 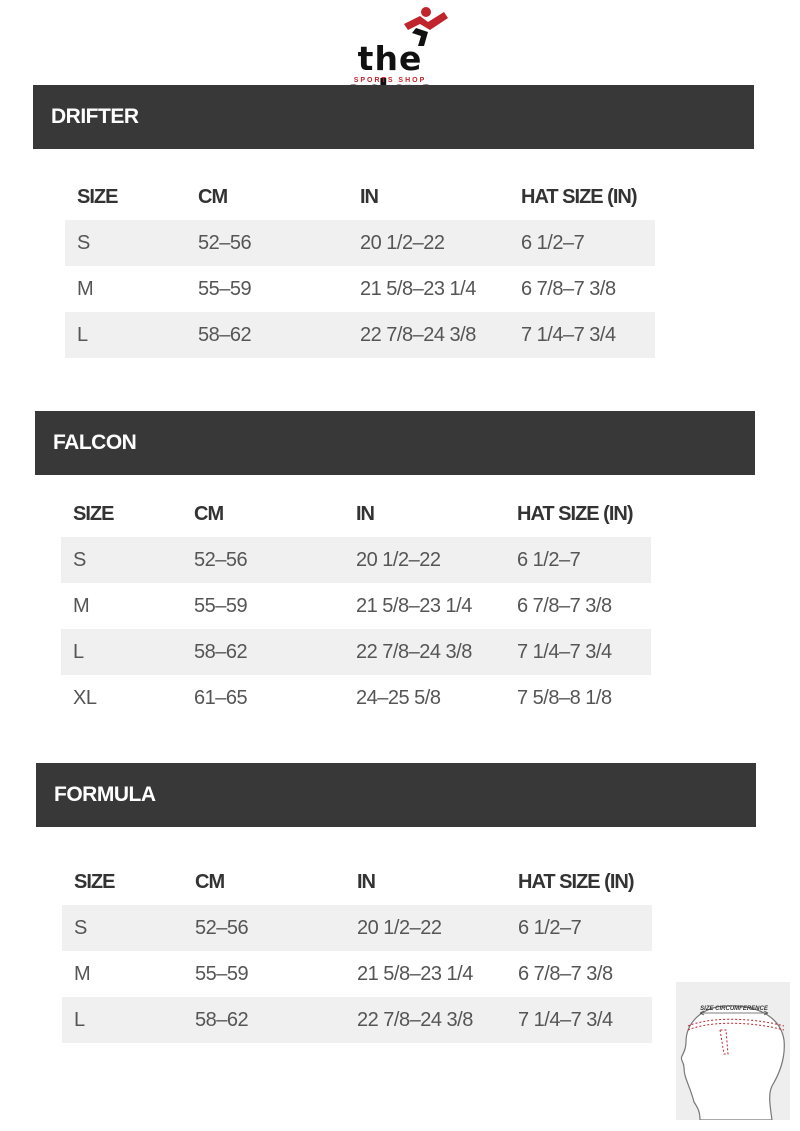 I want to click on table-row: XL 61–65 24–25 5/8 7 5/8–8 1/8, so click(x=356, y=698).